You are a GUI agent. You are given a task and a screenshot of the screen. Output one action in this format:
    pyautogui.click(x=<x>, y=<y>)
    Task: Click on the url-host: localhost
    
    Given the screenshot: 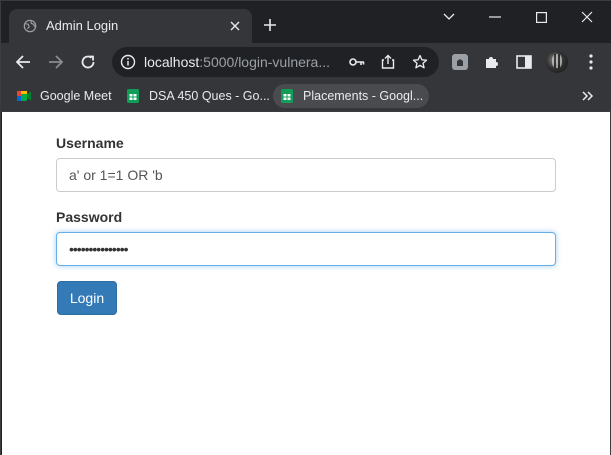 What is the action you would take?
    pyautogui.click(x=172, y=62)
    